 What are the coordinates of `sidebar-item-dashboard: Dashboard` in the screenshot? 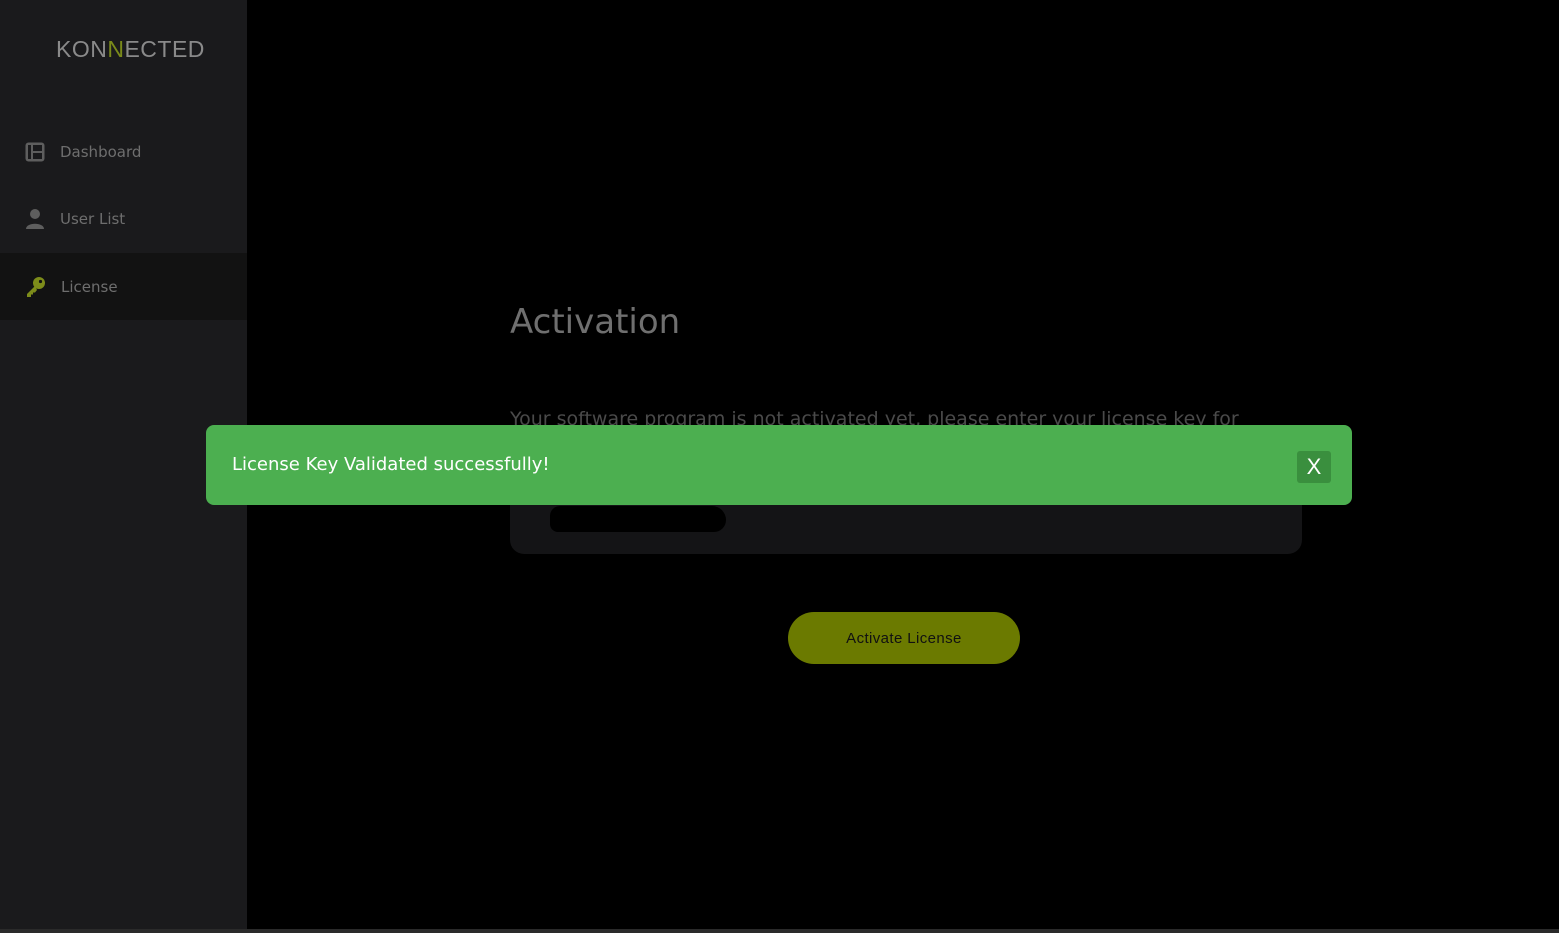 It's located at (123, 151).